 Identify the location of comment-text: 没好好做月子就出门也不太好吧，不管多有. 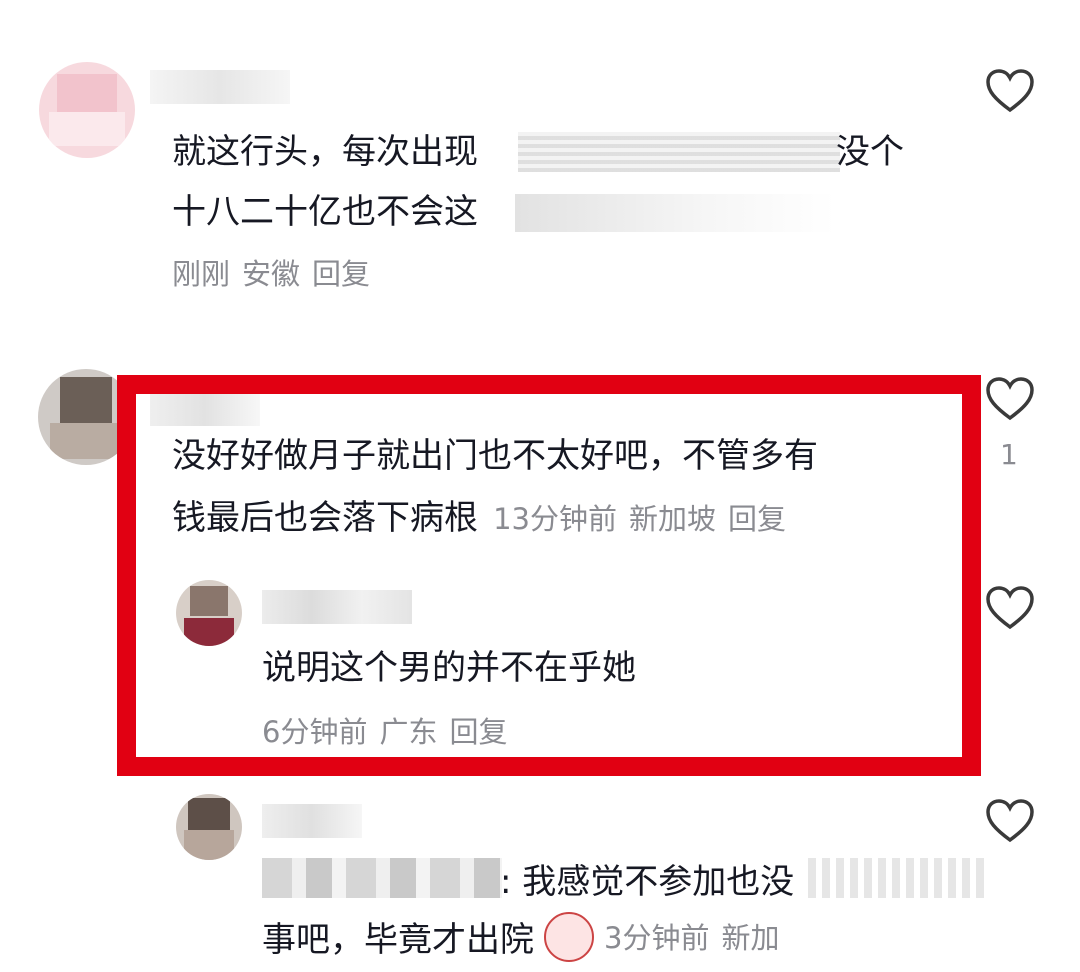
(495, 456).